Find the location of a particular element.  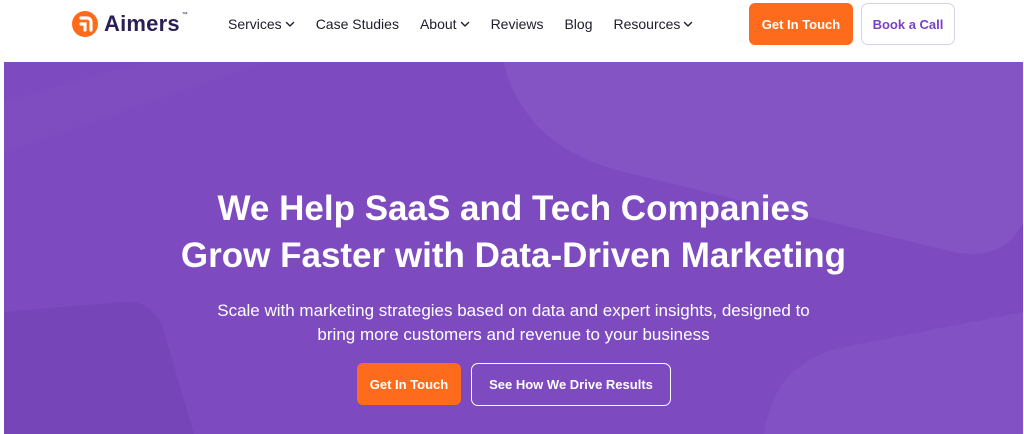

nav-item-resources: Resources is located at coordinates (654, 24).